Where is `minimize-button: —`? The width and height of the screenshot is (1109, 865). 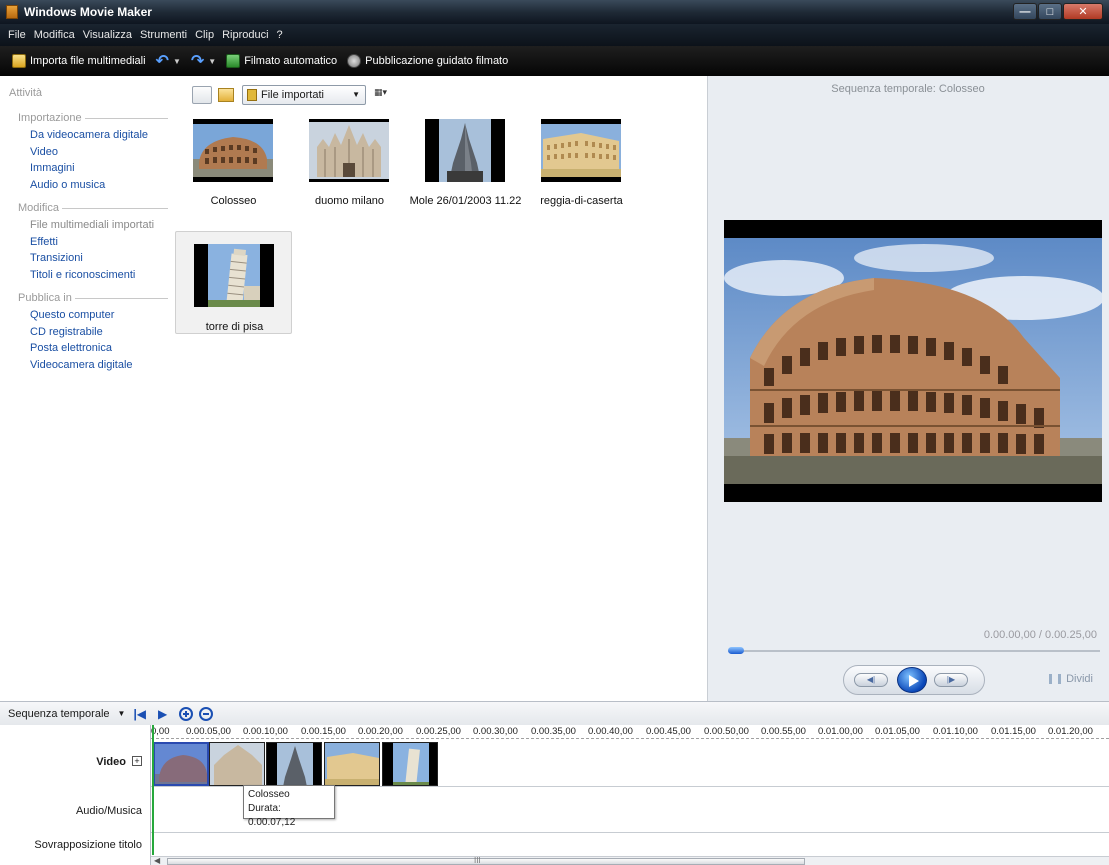
minimize-button: — is located at coordinates (1025, 11).